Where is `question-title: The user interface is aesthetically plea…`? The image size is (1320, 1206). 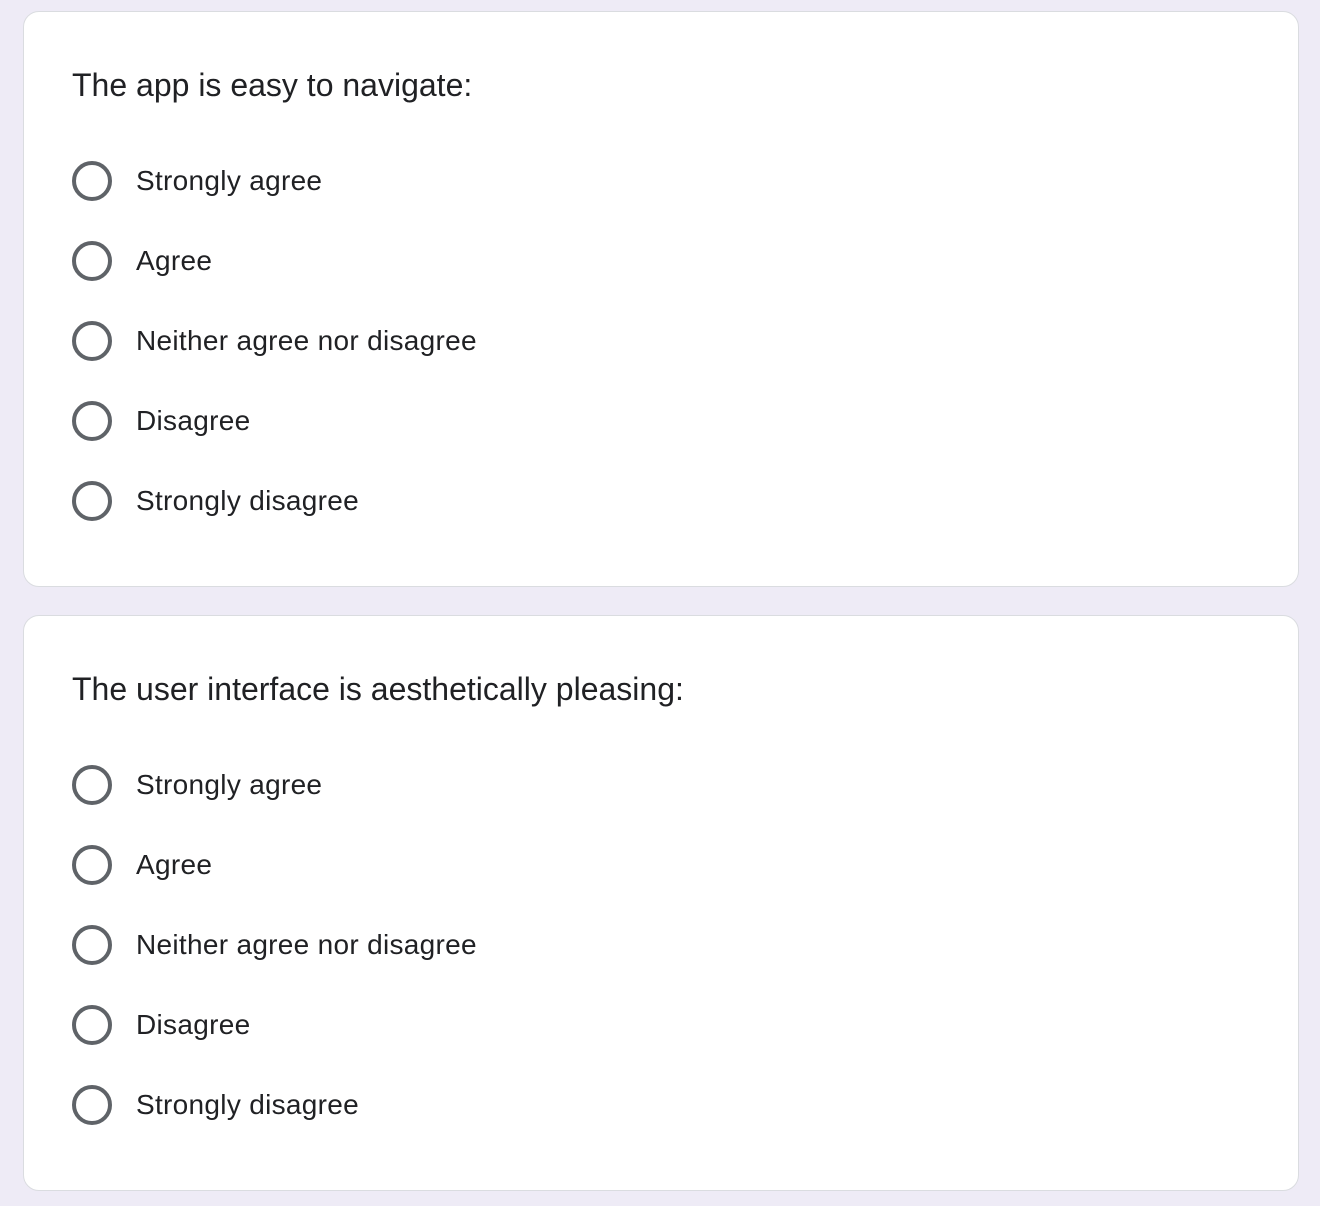
question-title: The user interface is aesthetically plea… is located at coordinates (378, 689).